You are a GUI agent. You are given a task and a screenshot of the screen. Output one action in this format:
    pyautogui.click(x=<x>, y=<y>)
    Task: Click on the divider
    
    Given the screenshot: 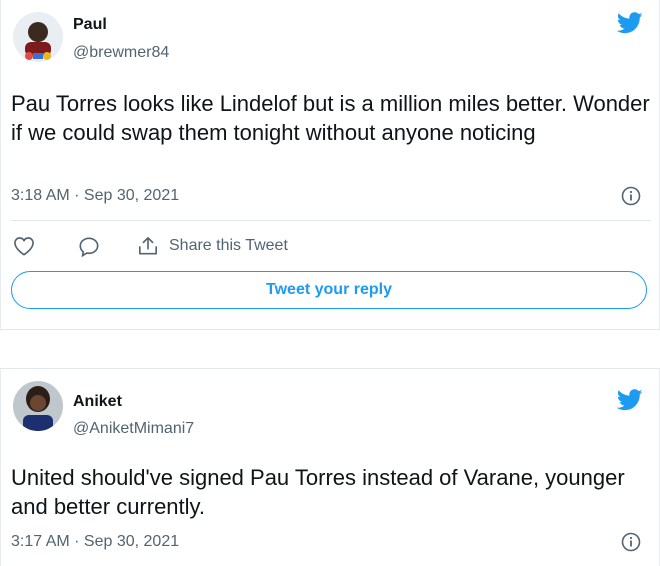 What is the action you would take?
    pyautogui.click(x=331, y=220)
    